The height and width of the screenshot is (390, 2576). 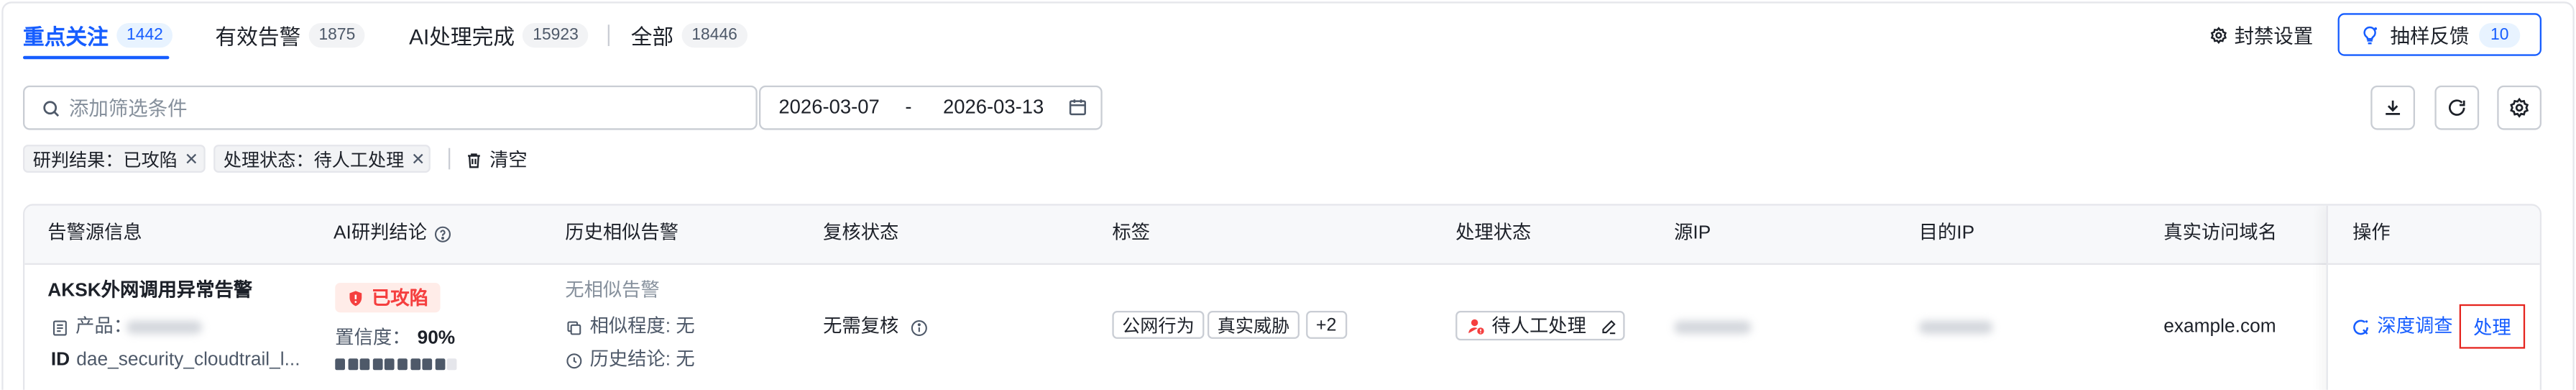 What do you see at coordinates (608, 35) in the screenshot?
I see `tab-divider` at bounding box center [608, 35].